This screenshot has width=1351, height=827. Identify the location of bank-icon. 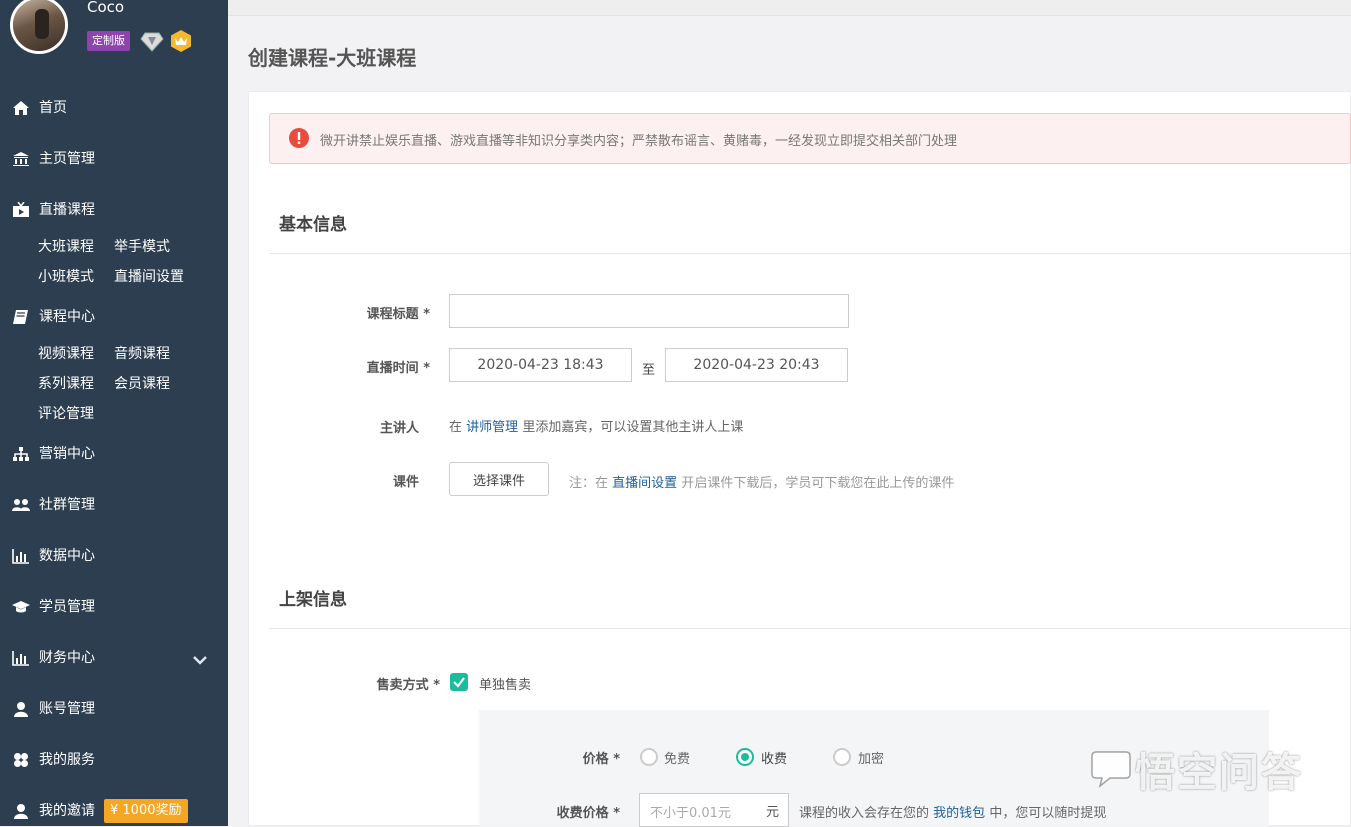
(21, 159).